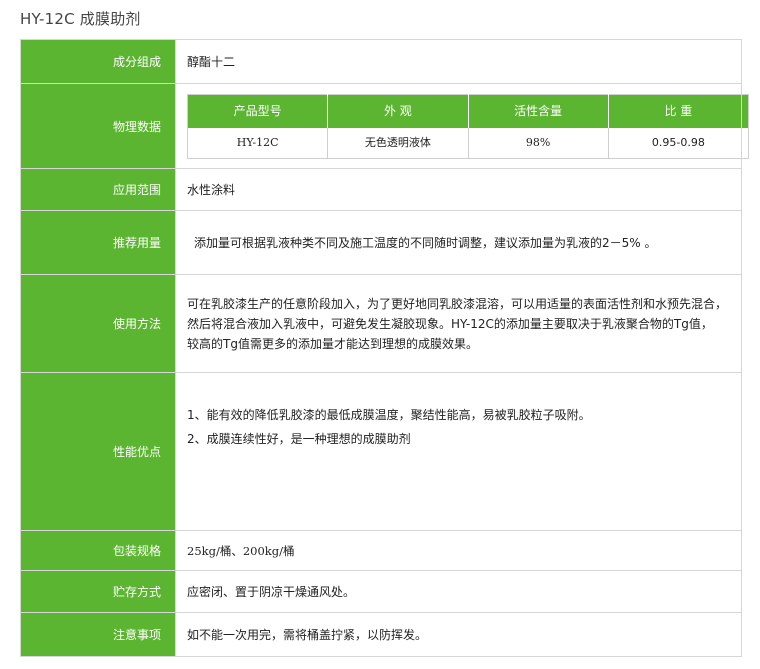  What do you see at coordinates (98, 634) in the screenshot?
I see `label-notes: 注意事项` at bounding box center [98, 634].